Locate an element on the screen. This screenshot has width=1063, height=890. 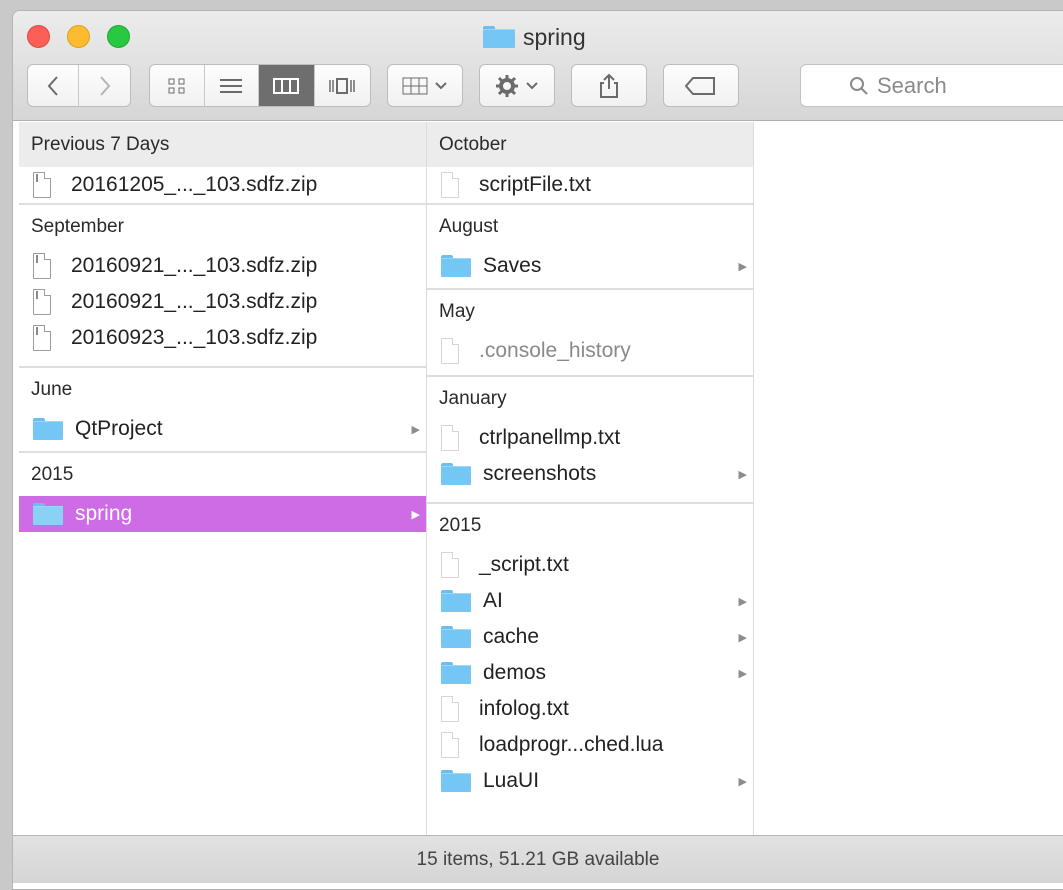
action-button is located at coordinates (517, 85).